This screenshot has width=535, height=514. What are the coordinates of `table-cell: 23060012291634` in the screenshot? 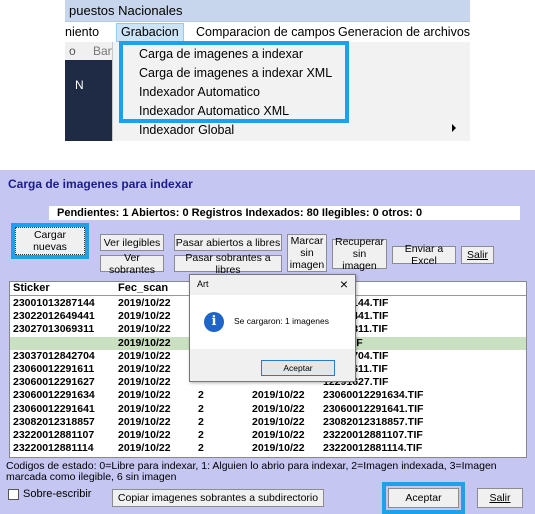 It's located at (54, 395).